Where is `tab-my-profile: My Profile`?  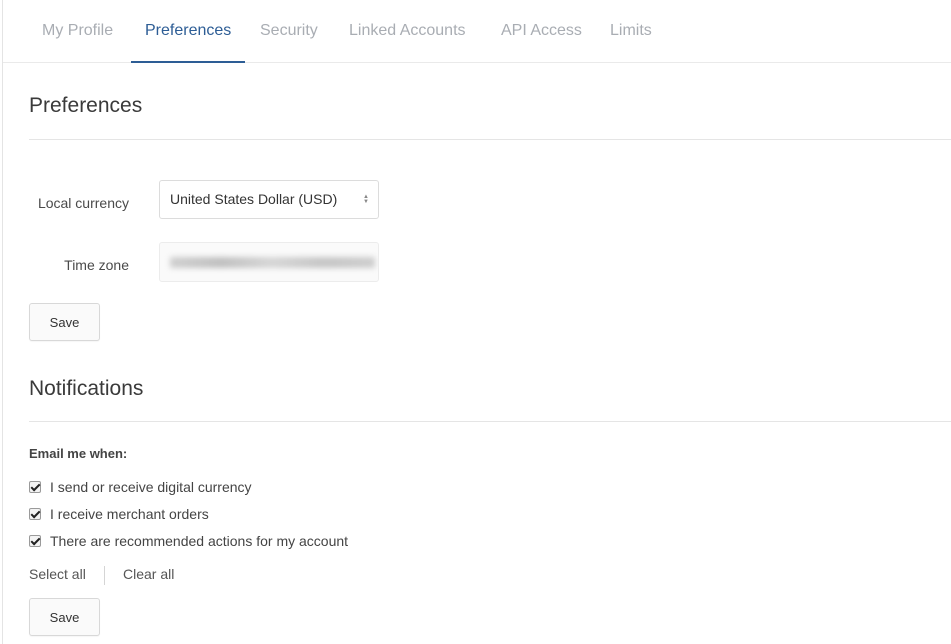 tab-my-profile: My Profile is located at coordinates (77, 31).